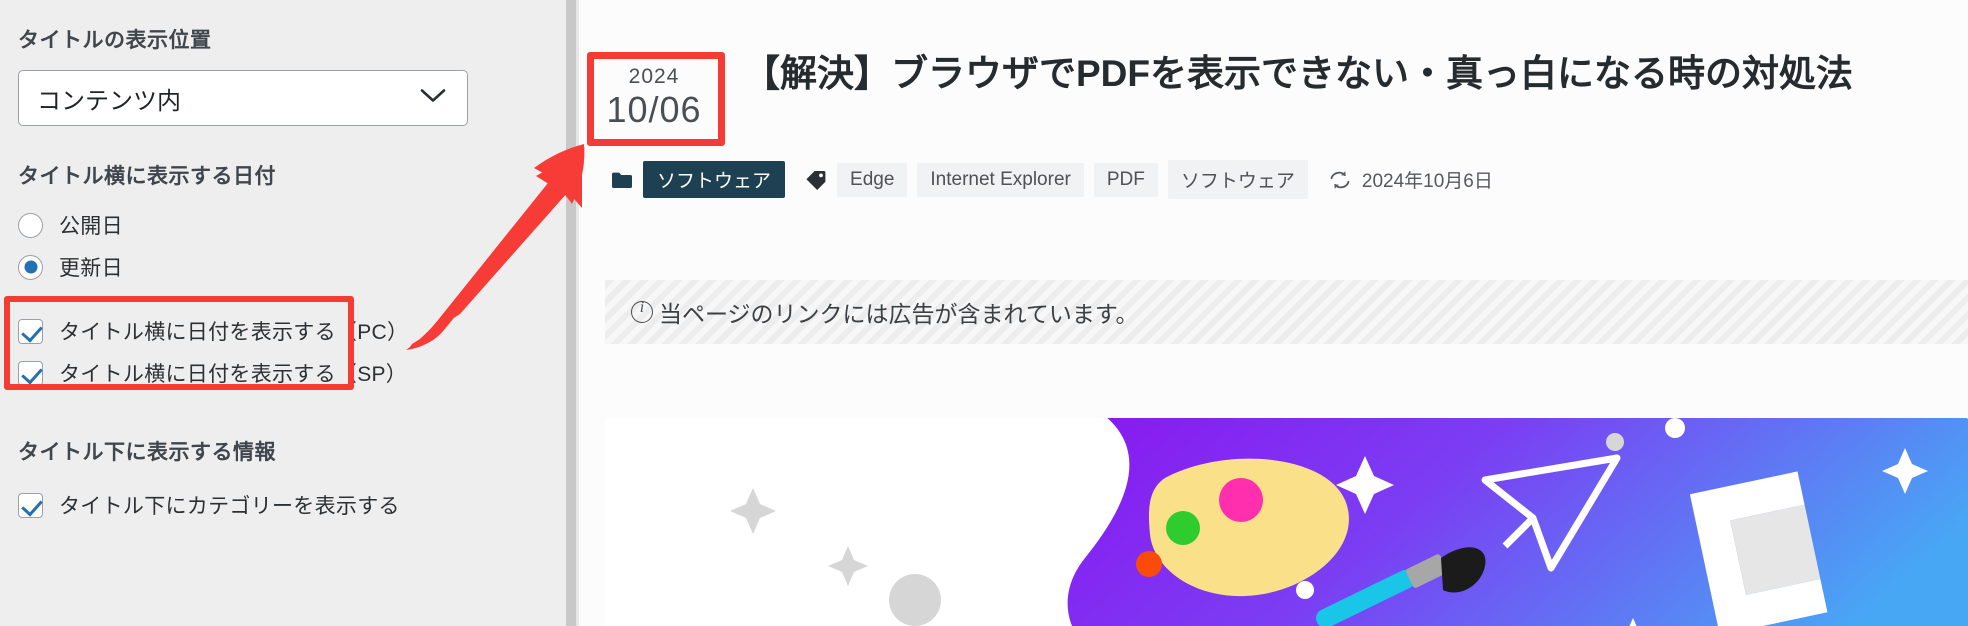 The height and width of the screenshot is (626, 1968). Describe the element at coordinates (1000, 179) in the screenshot. I see `tag-chip: Internet Explorer` at that location.